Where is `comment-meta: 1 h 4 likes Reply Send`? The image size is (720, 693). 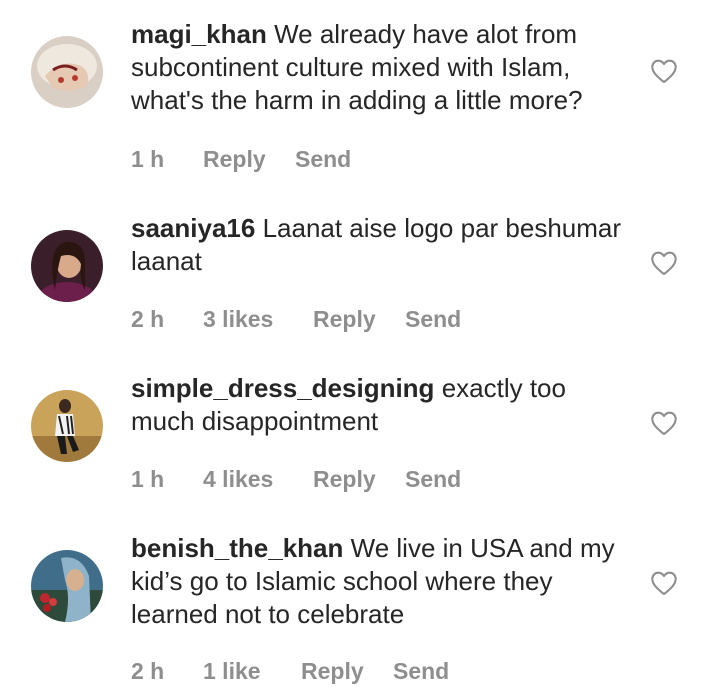 comment-meta: 1 h 4 likes Reply Send is located at coordinates (296, 479).